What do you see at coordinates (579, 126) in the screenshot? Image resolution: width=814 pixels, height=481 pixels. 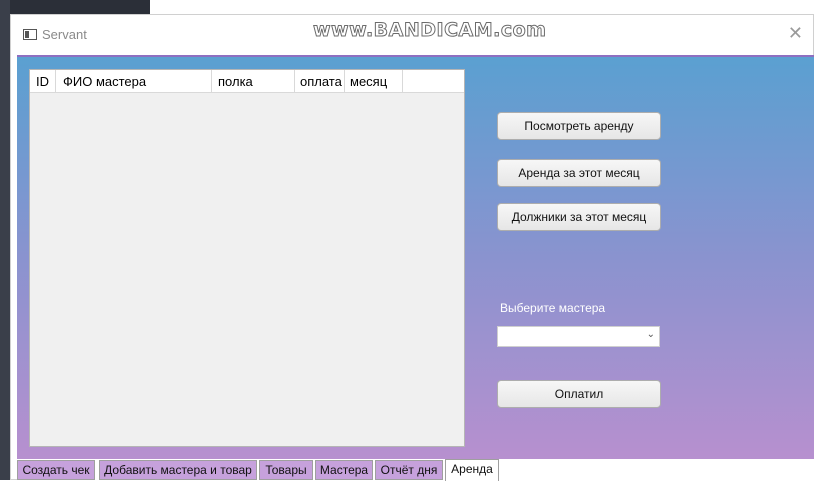 I see `view-rent-button: Посмотреть аренду` at bounding box center [579, 126].